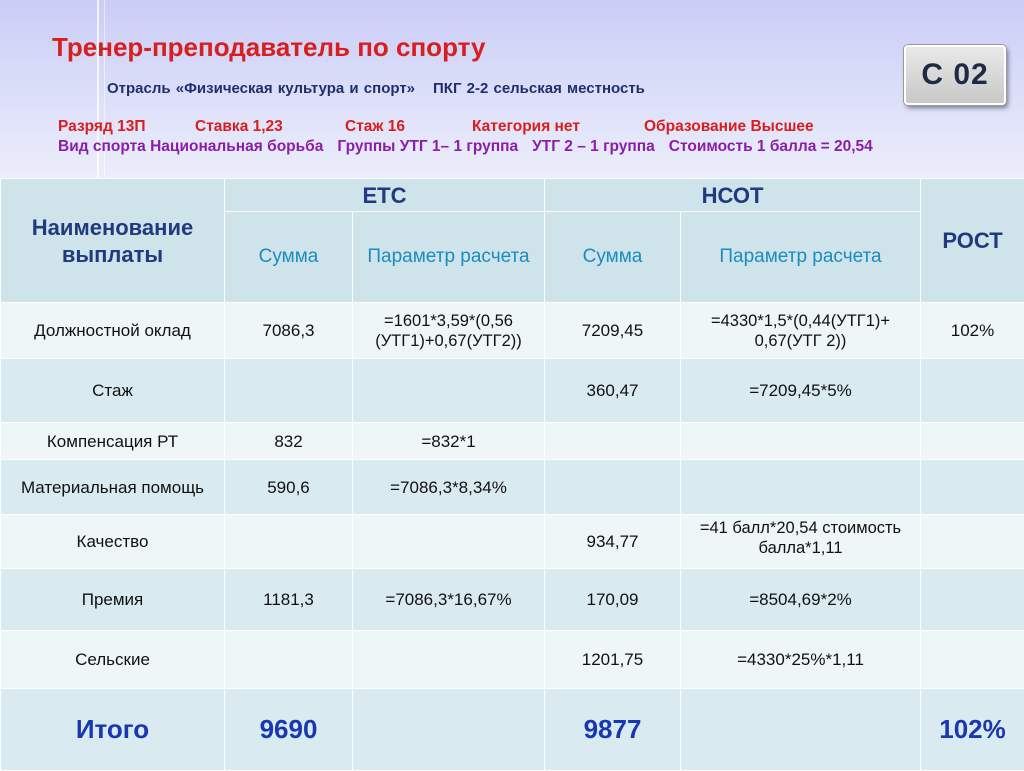 This screenshot has height=771, width=1024. What do you see at coordinates (801, 331) in the screenshot?
I see `cell-nsot-param: =4330*1,5*(0,44(УТГ1)+ 0,67(УТГ 2))` at bounding box center [801, 331].